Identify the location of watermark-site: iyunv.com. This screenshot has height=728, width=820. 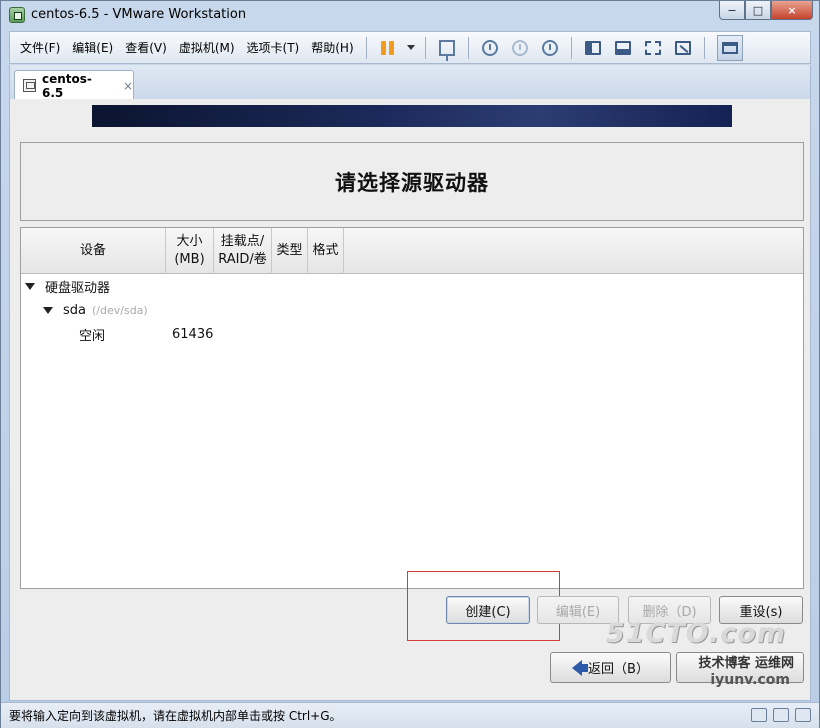
(750, 680).